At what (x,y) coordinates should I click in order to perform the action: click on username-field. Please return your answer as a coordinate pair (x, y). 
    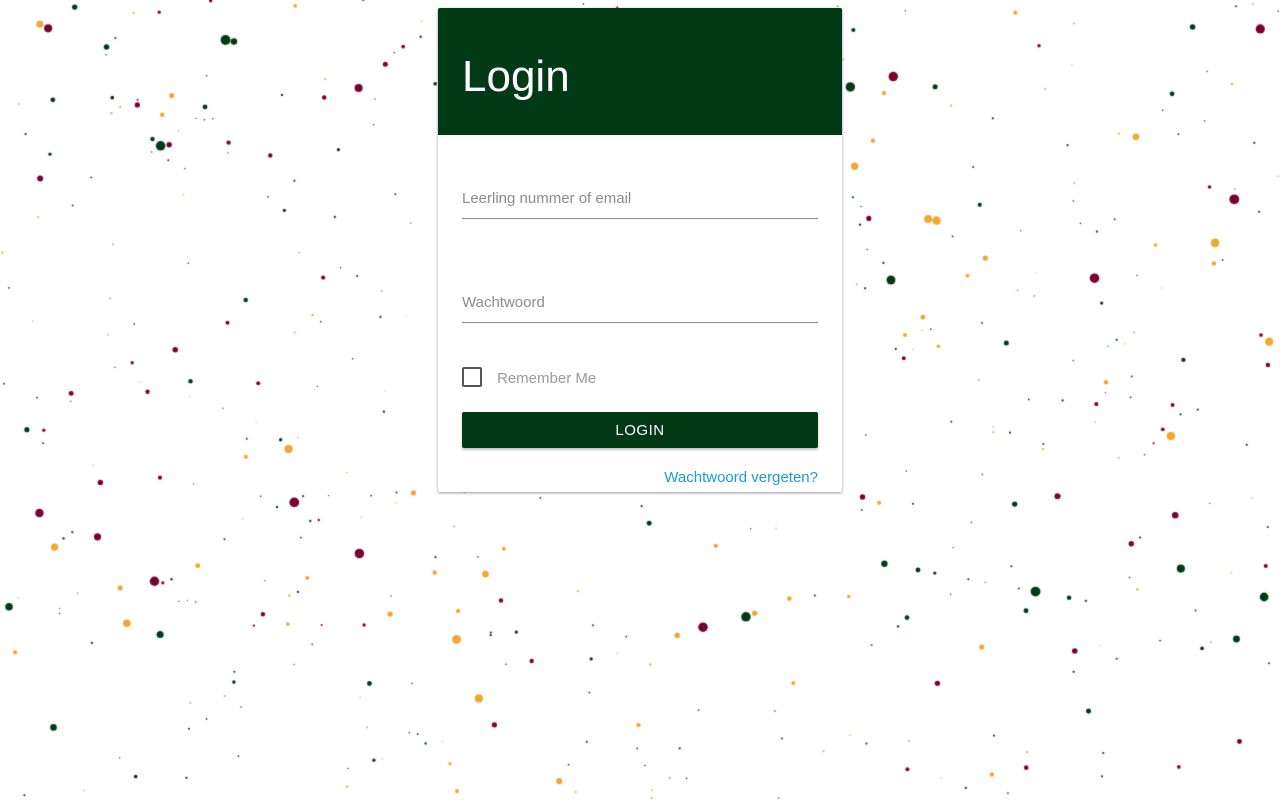
    Looking at the image, I should click on (640, 199).